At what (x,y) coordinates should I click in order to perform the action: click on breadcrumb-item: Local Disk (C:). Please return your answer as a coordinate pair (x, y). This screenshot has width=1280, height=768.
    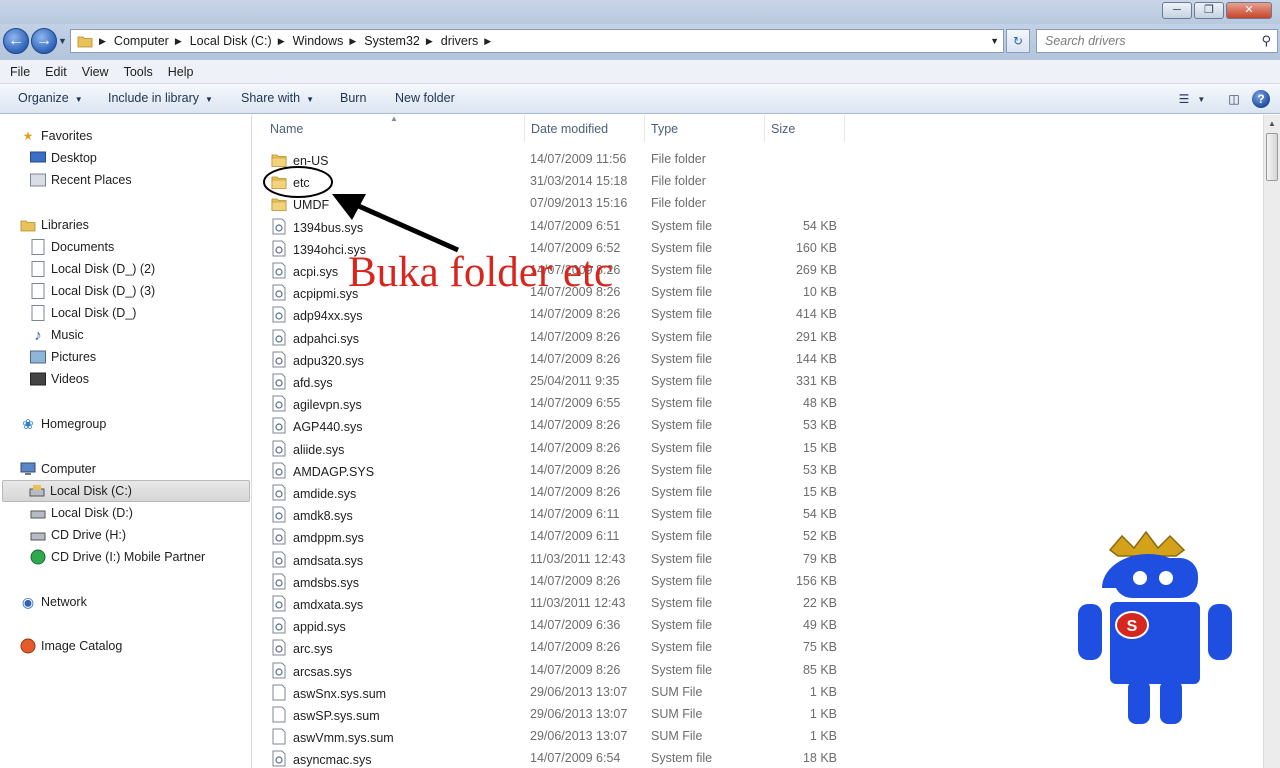
    Looking at the image, I should click on (231, 41).